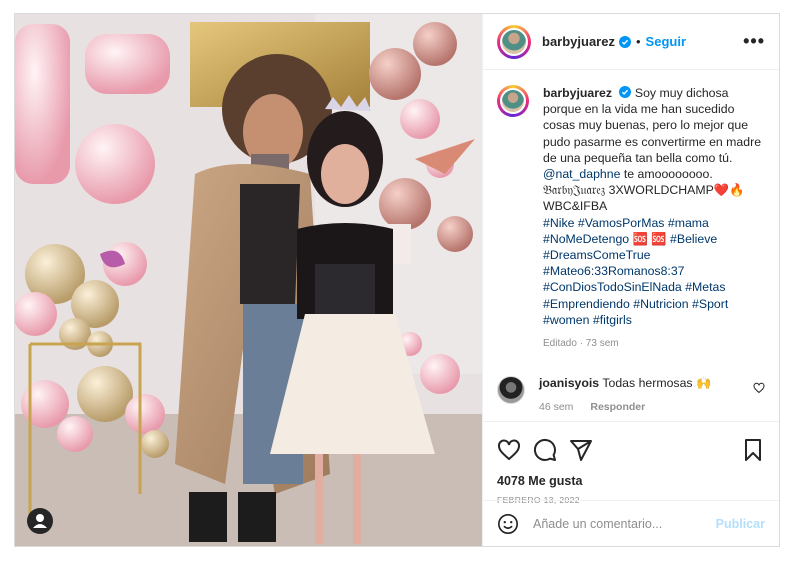 The width and height of the screenshot is (800, 571). I want to click on add-comment-bar: Publicar, so click(631, 523).